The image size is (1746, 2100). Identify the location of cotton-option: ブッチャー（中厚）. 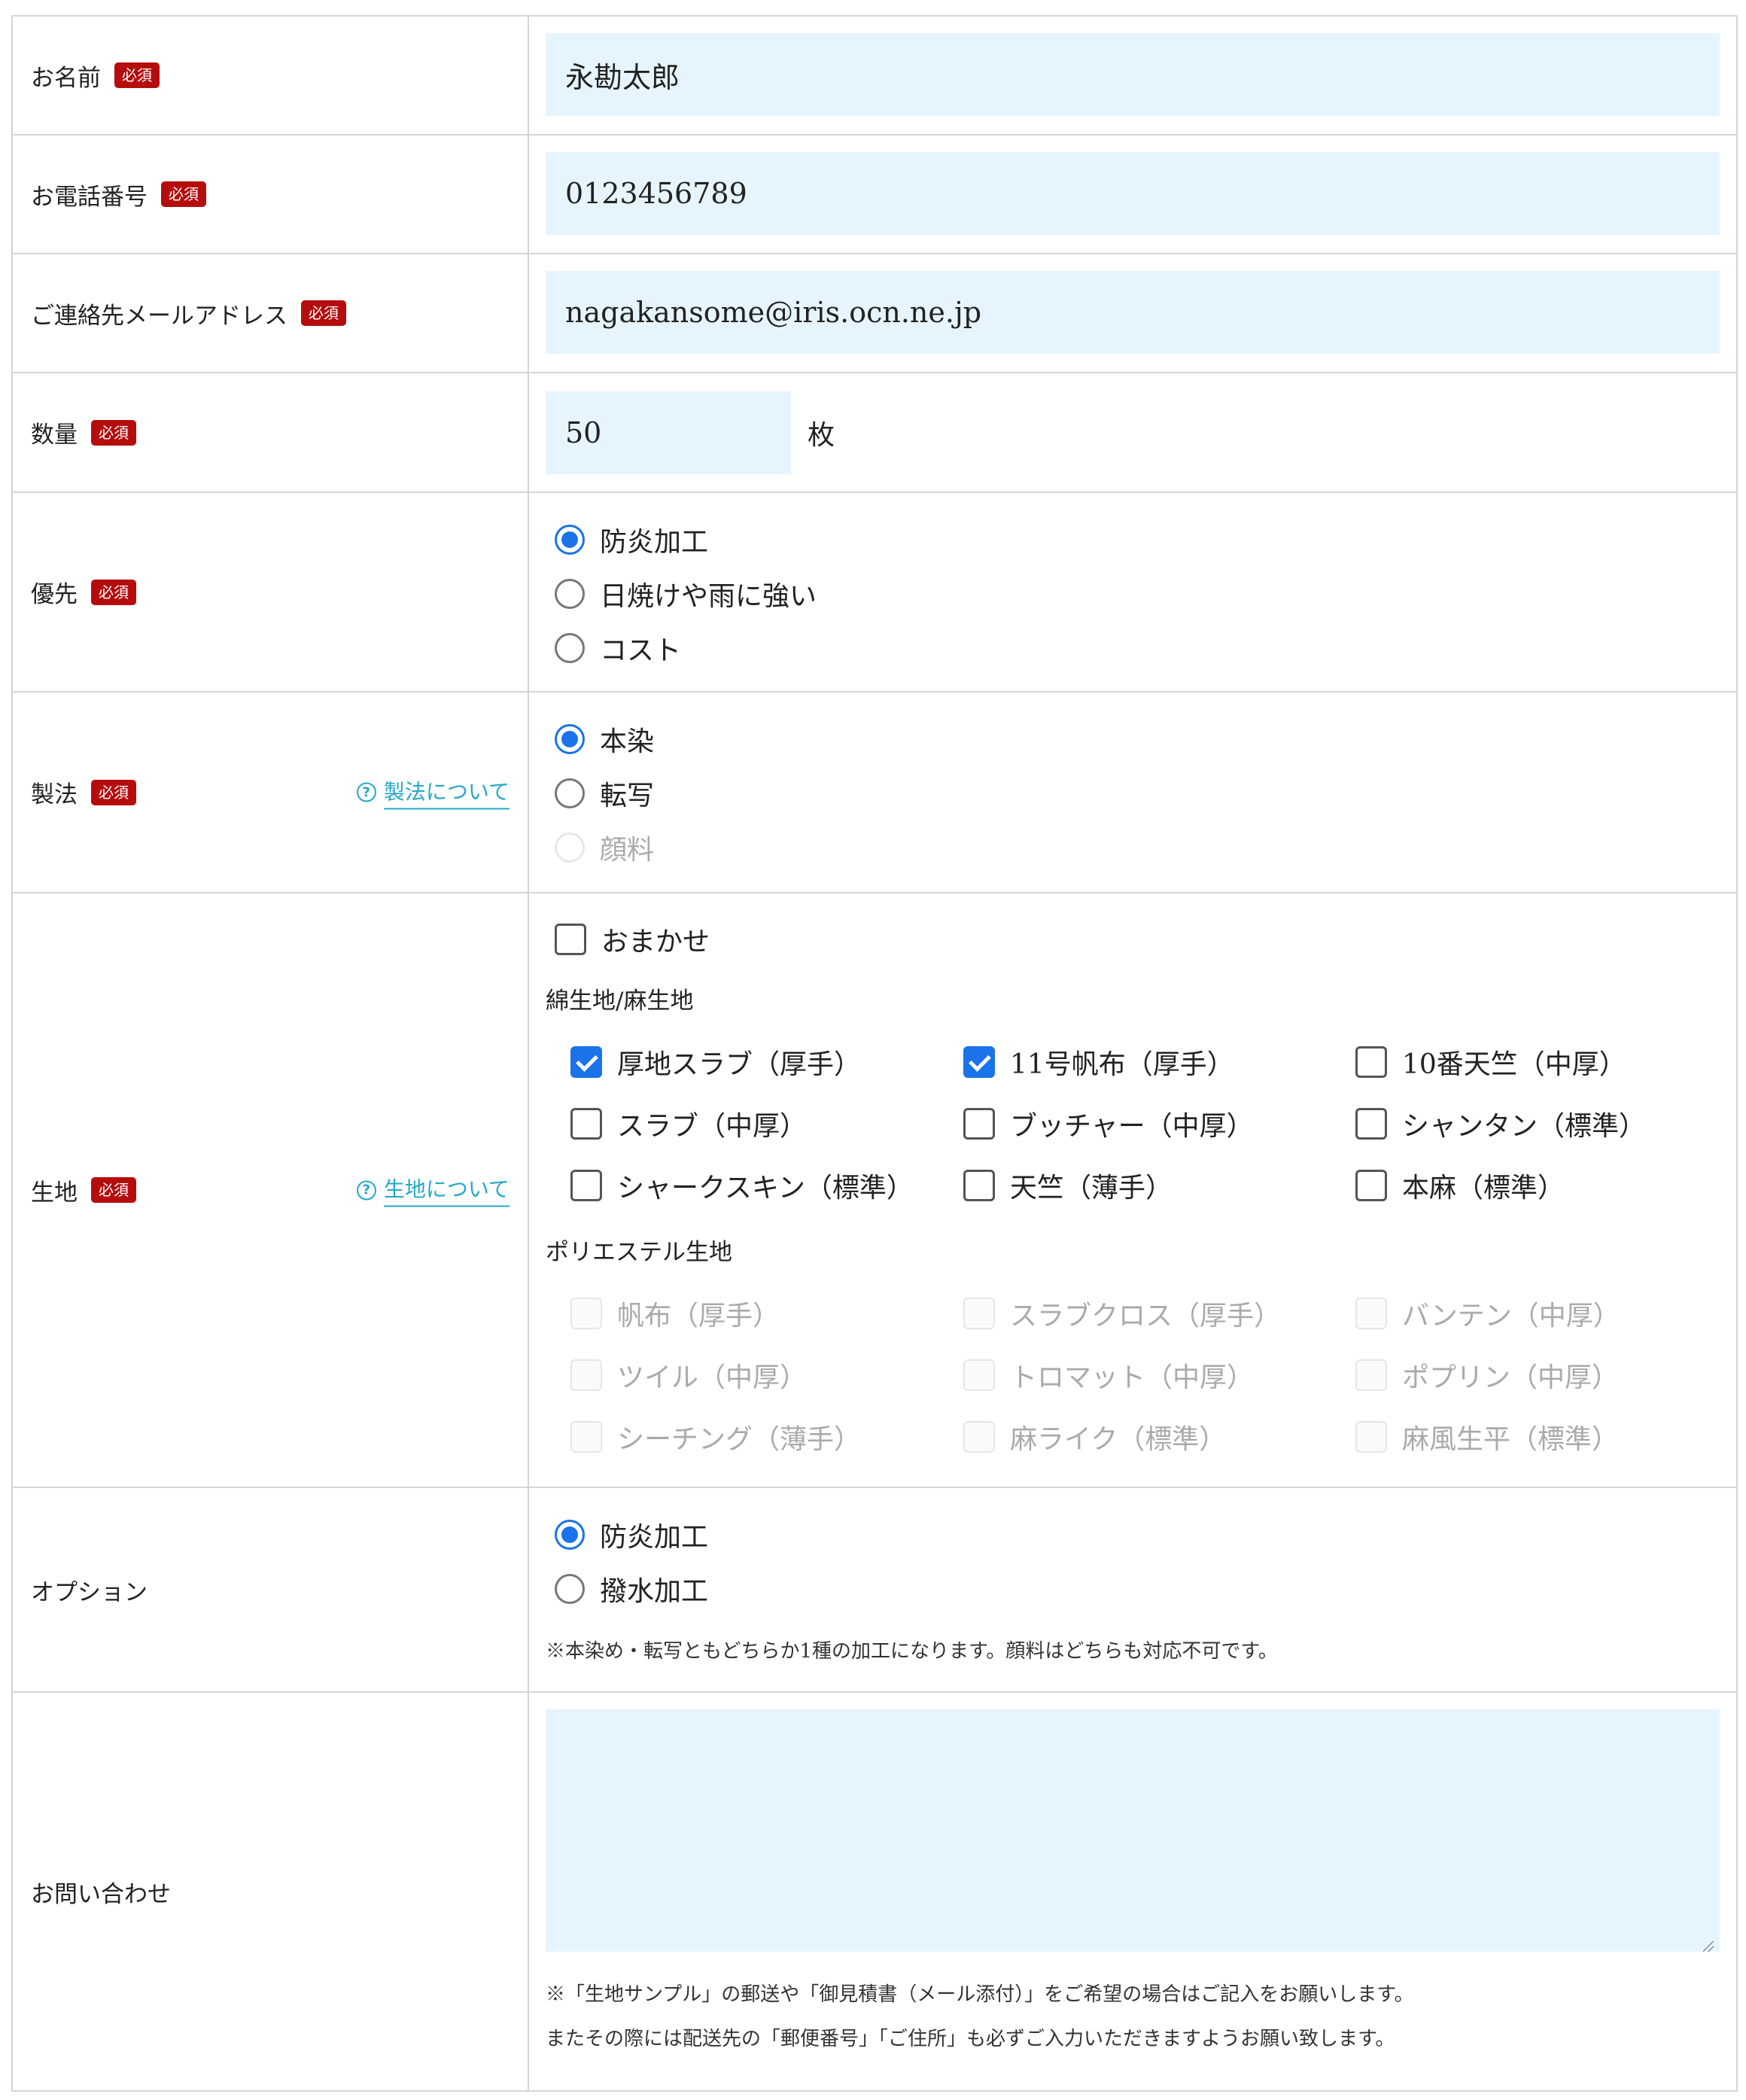
(1108, 1123).